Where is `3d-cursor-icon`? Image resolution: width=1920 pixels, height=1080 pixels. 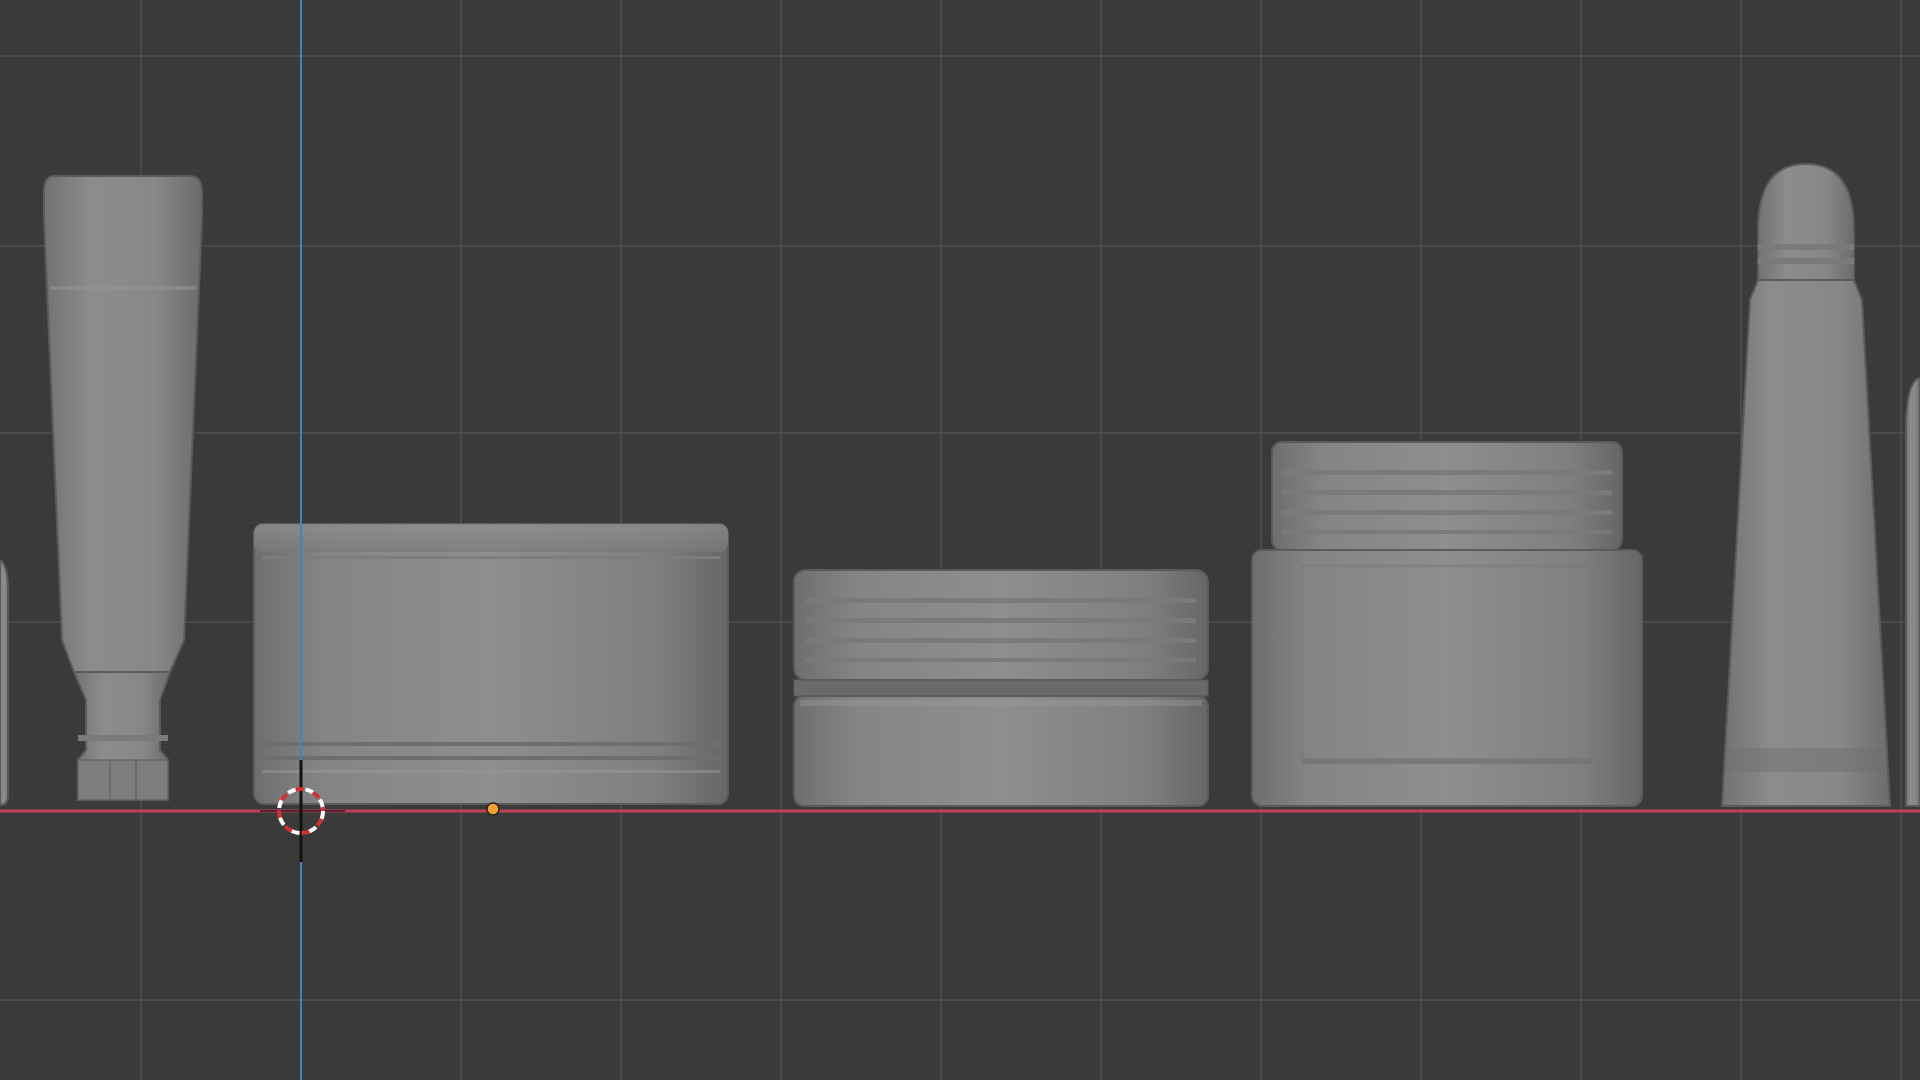 3d-cursor-icon is located at coordinates (302, 811).